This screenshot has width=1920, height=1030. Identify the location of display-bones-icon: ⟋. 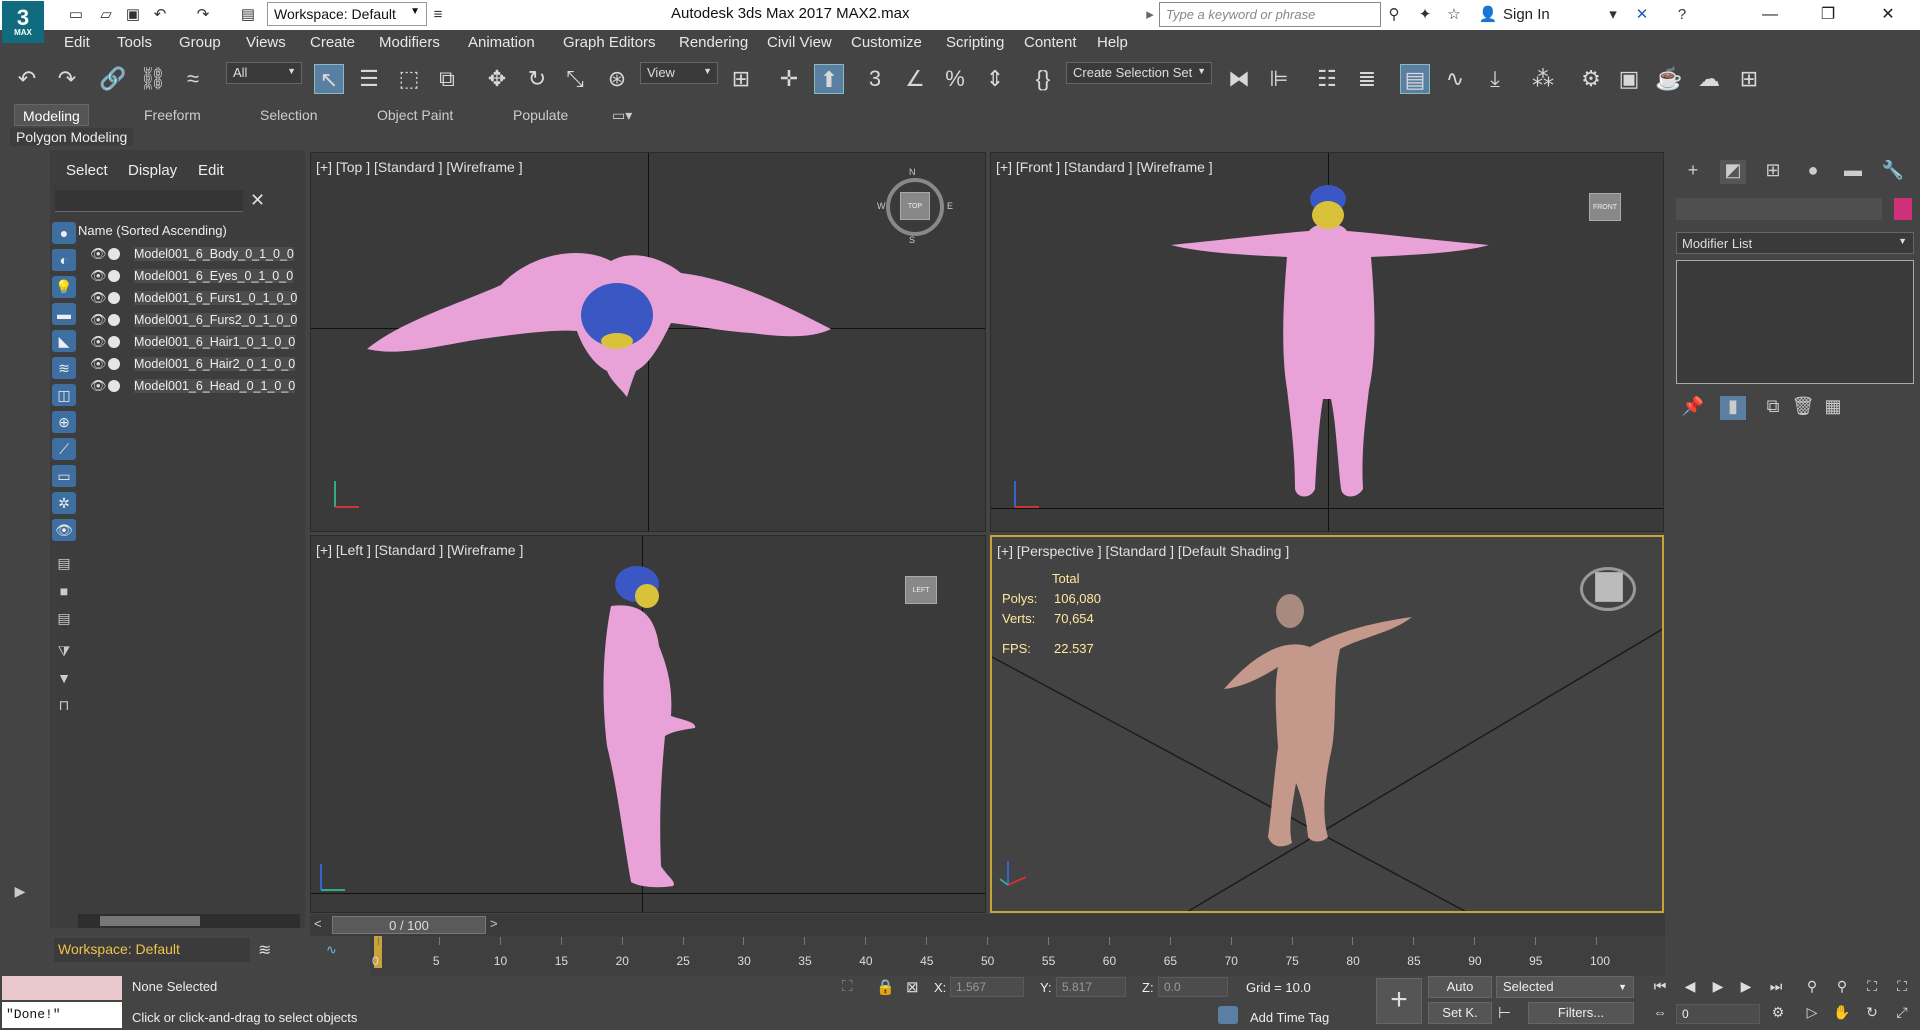
(64, 449).